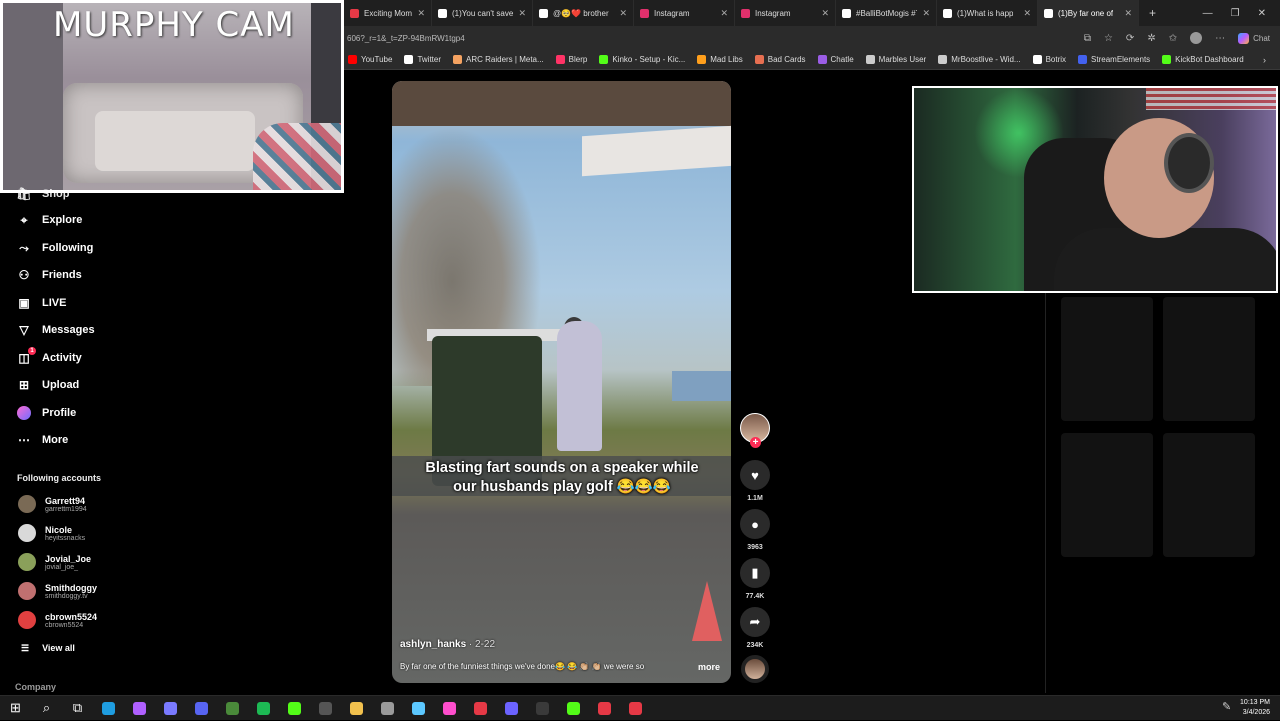 Image resolution: width=1280 pixels, height=721 pixels. I want to click on more-button: more, so click(709, 667).